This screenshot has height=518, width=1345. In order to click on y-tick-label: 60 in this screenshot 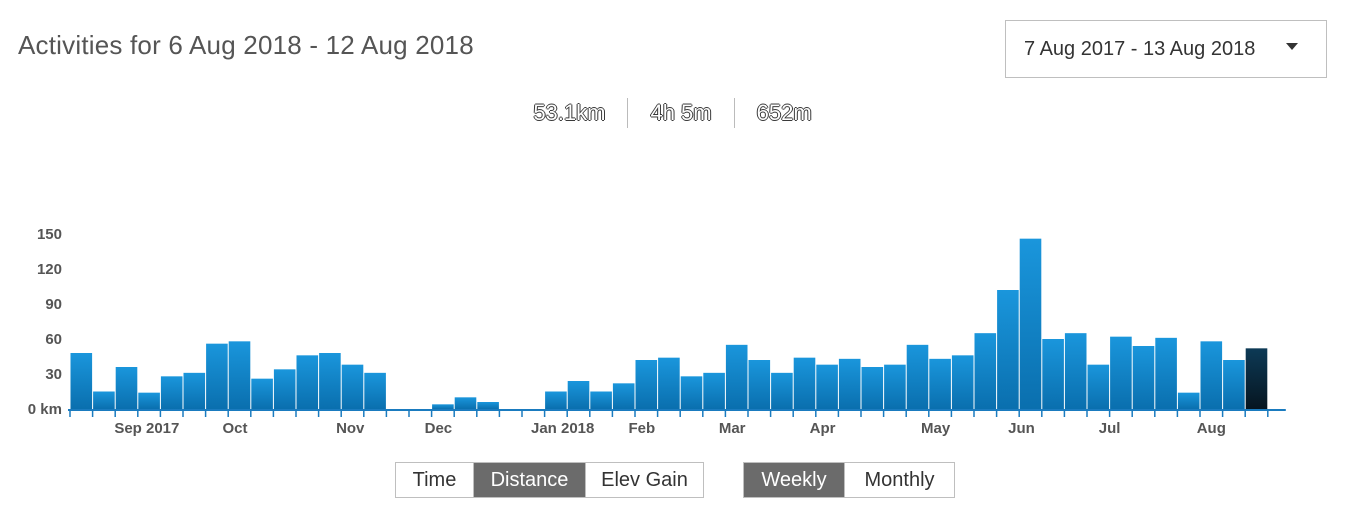, I will do `click(53, 339)`.